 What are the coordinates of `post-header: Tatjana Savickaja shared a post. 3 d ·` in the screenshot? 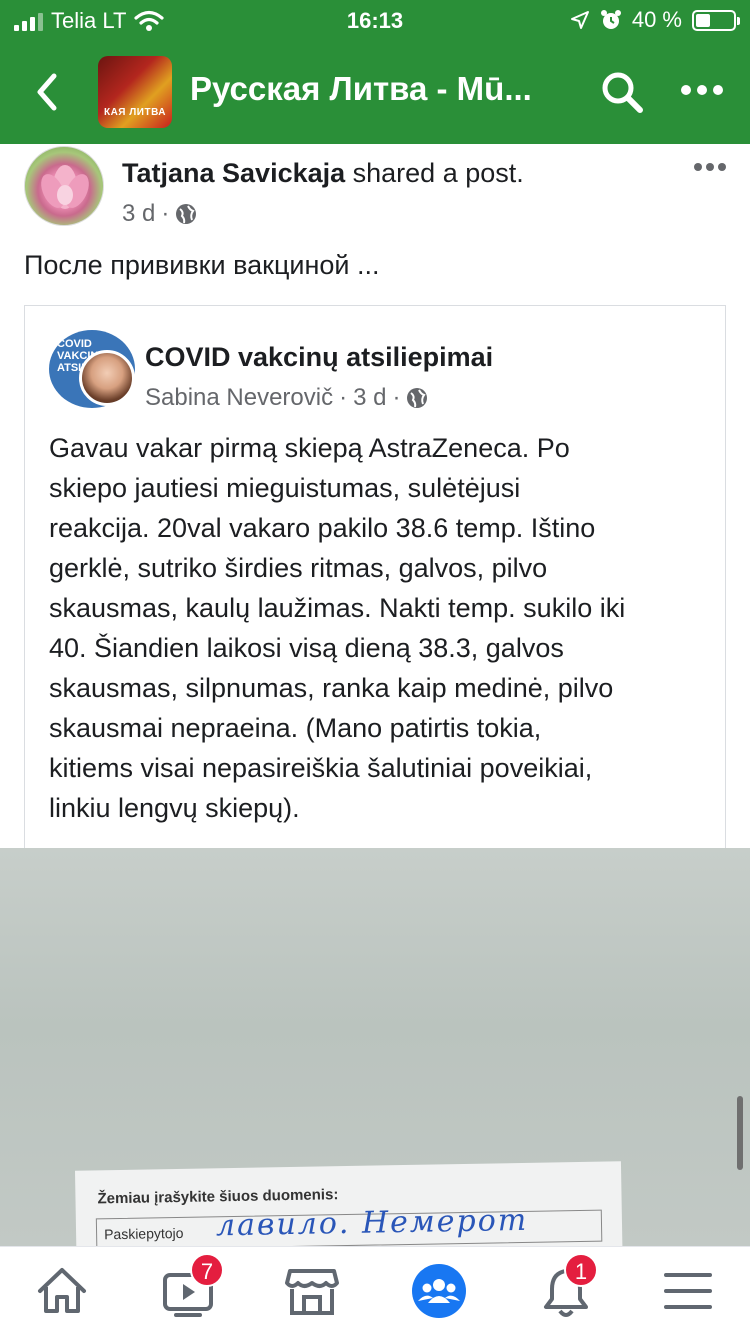 It's located at (375, 194).